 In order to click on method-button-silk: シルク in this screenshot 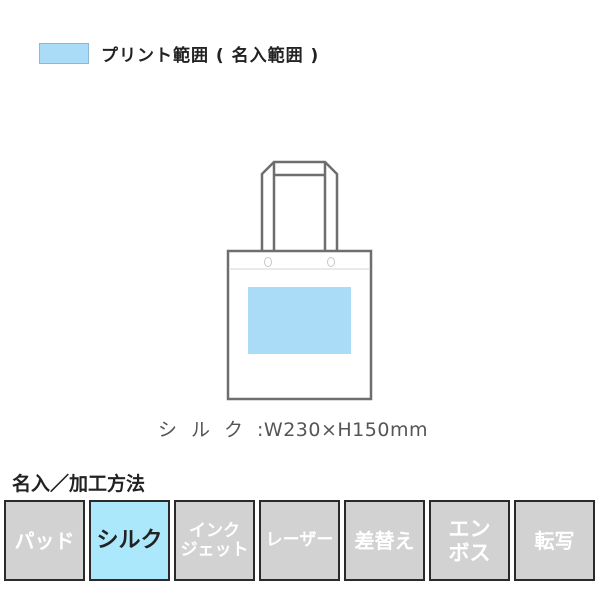, I will do `click(129, 540)`.